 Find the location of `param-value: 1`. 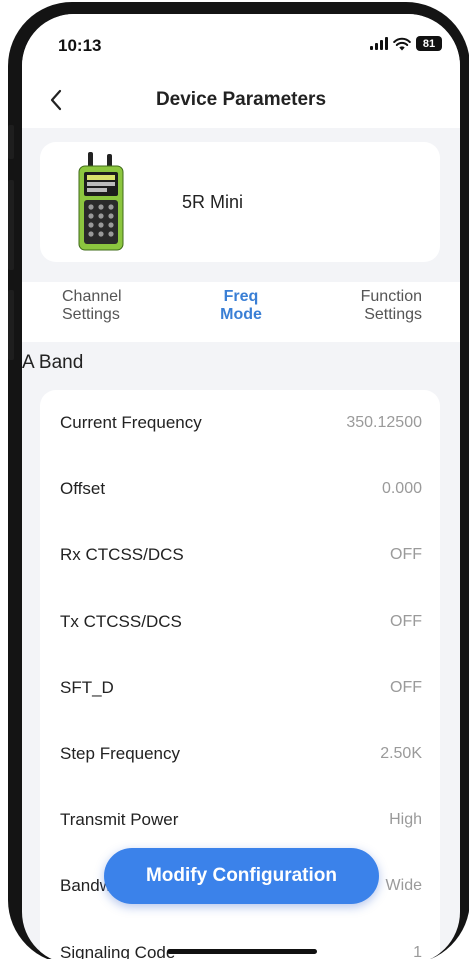

param-value: 1 is located at coordinates (417, 951).